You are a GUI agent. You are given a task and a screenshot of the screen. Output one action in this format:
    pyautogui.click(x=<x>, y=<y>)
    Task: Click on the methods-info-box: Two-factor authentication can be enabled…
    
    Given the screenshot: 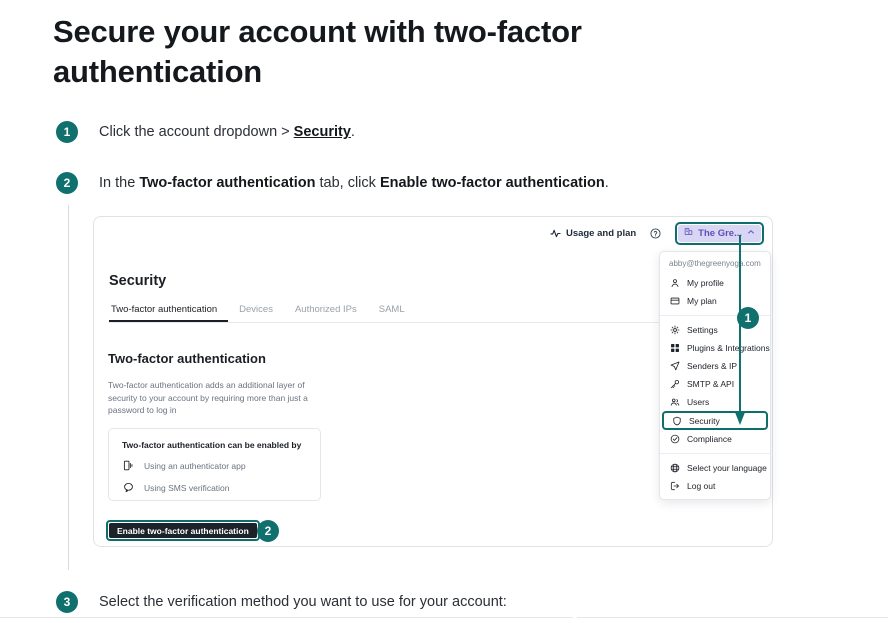 What is the action you would take?
    pyautogui.click(x=214, y=464)
    